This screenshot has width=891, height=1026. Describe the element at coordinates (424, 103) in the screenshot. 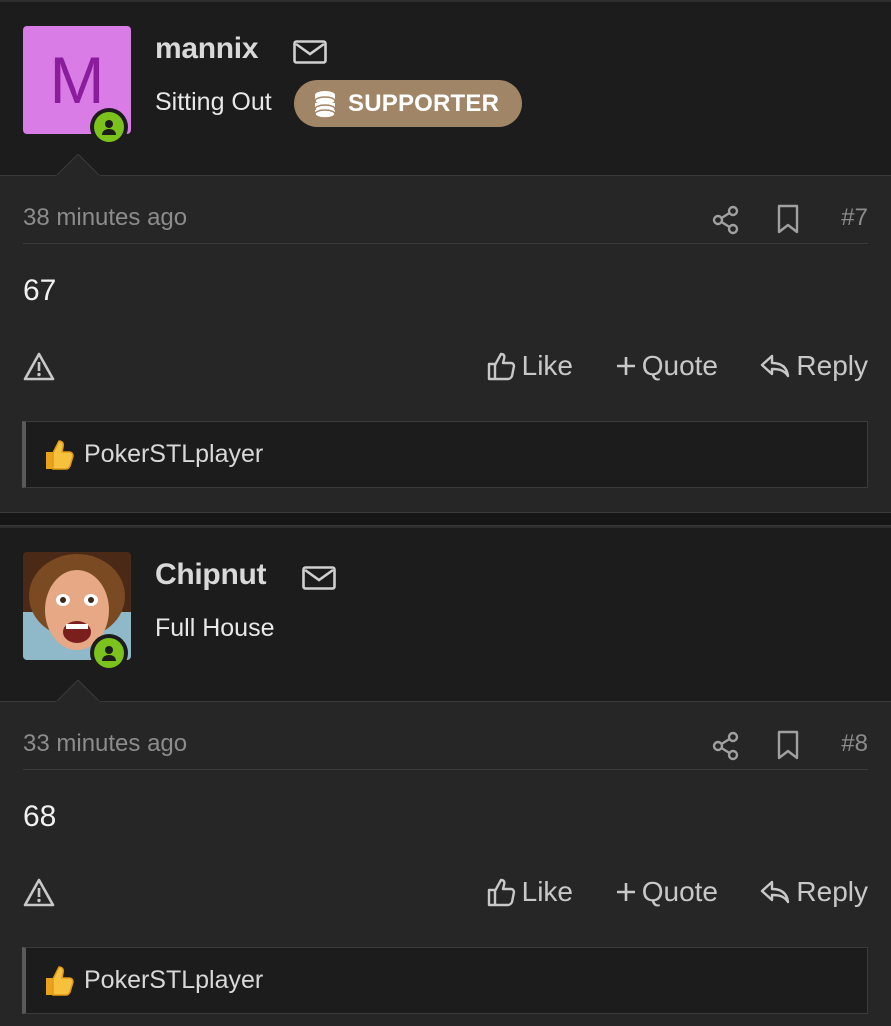

I see `badge-label: SUPPORTER` at that location.